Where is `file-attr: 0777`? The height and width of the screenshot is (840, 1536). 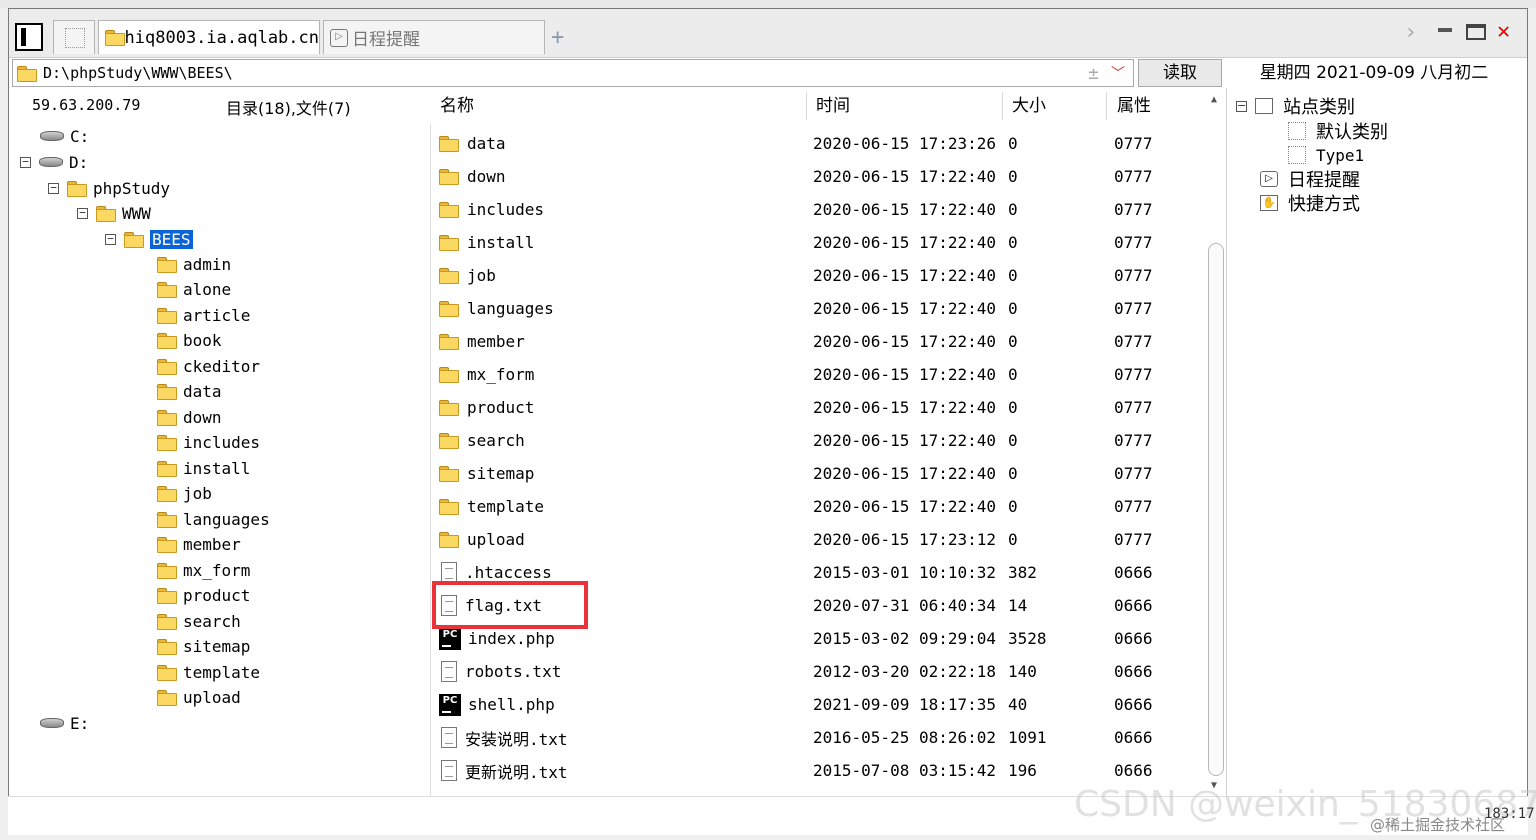
file-attr: 0777 is located at coordinates (1133, 242).